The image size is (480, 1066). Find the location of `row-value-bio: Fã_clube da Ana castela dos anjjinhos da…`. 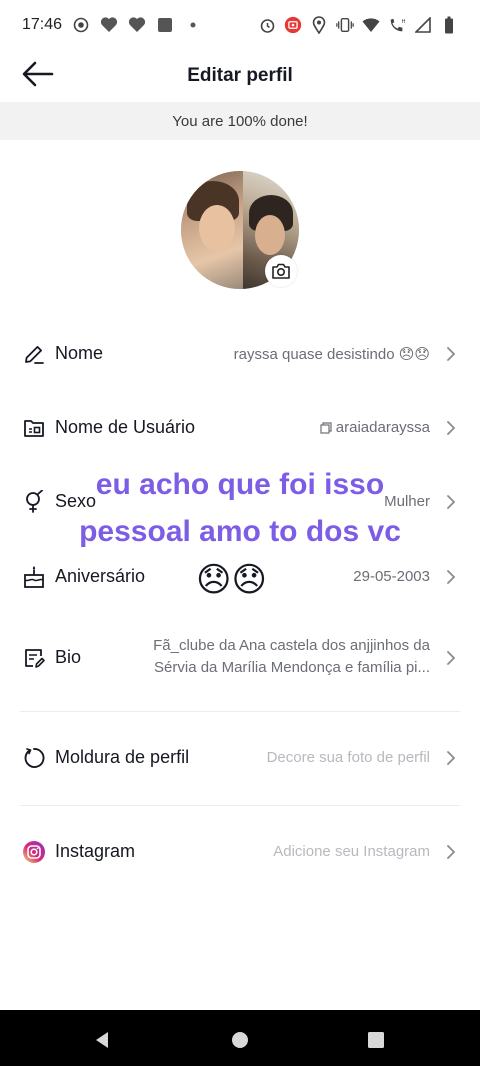

row-value-bio: Fã_clube da Ana castela dos anjjinhos da… is located at coordinates (270, 657).